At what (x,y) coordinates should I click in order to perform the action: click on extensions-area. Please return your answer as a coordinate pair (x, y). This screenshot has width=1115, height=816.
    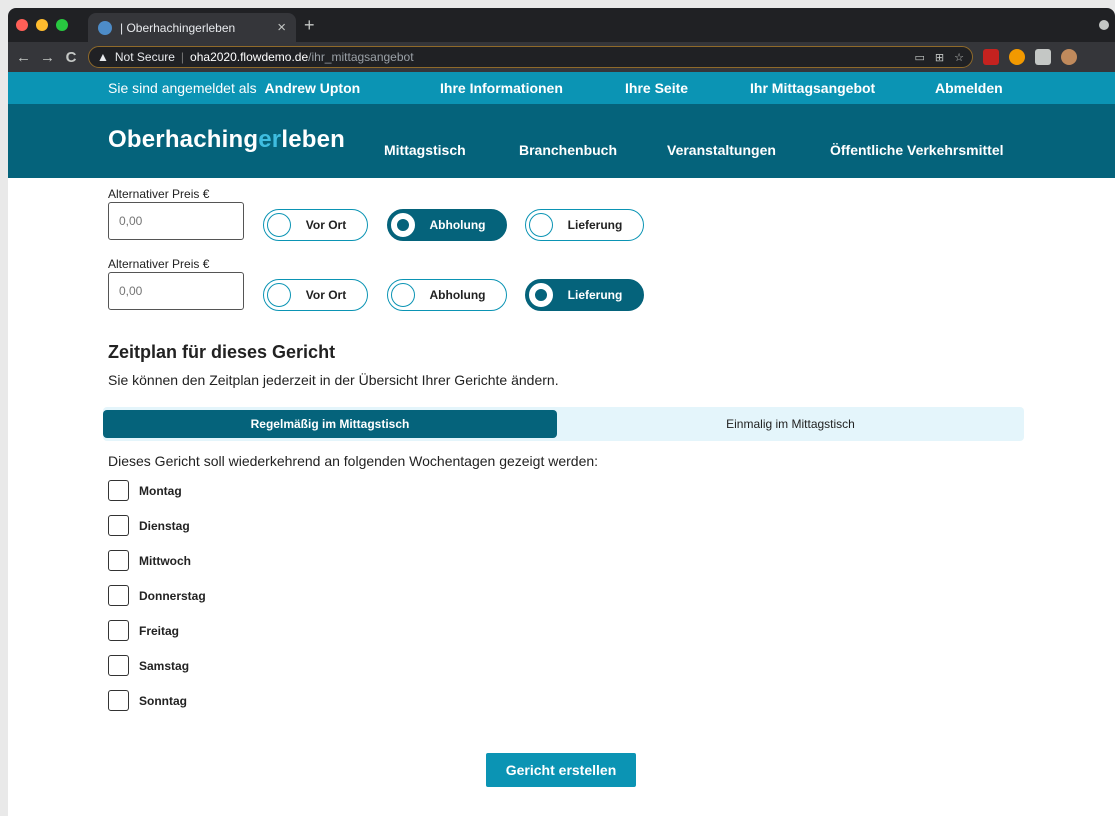
    Looking at the image, I should click on (1030, 57).